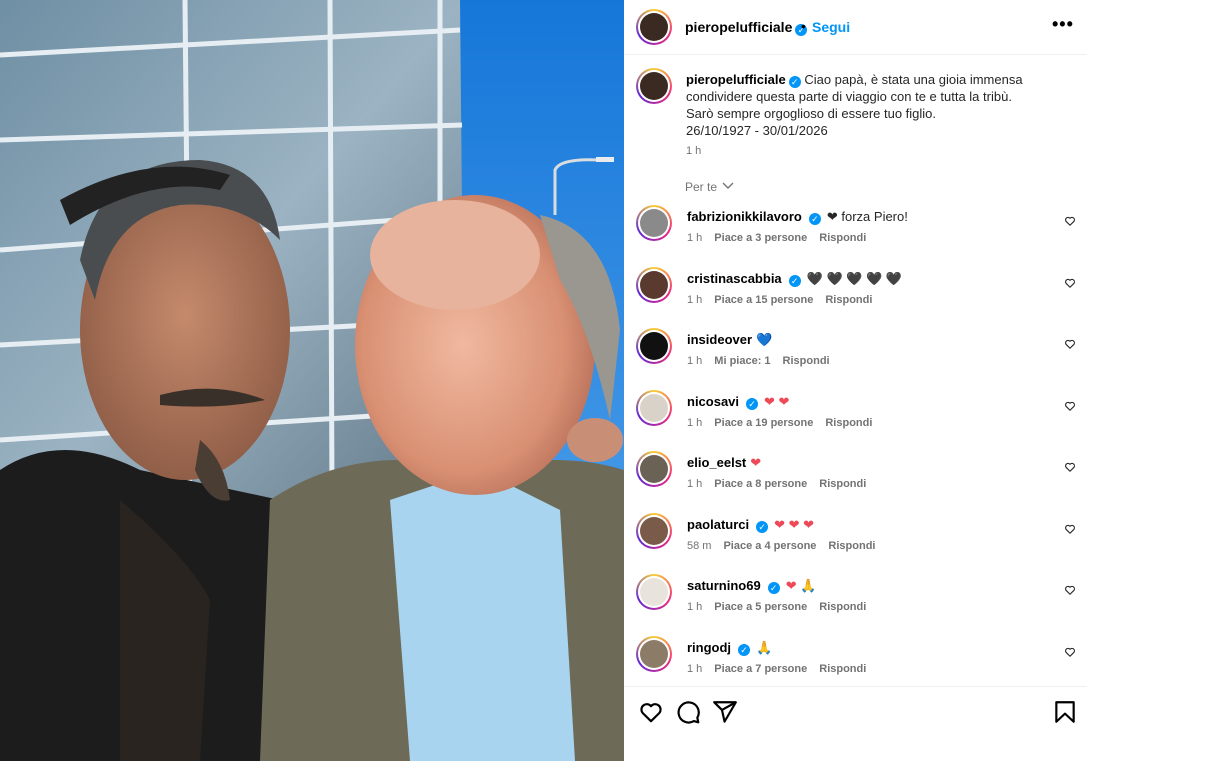 The height and width of the screenshot is (761, 1218). Describe the element at coordinates (777, 401) in the screenshot. I see `comment-text: ❤ ❤` at that location.